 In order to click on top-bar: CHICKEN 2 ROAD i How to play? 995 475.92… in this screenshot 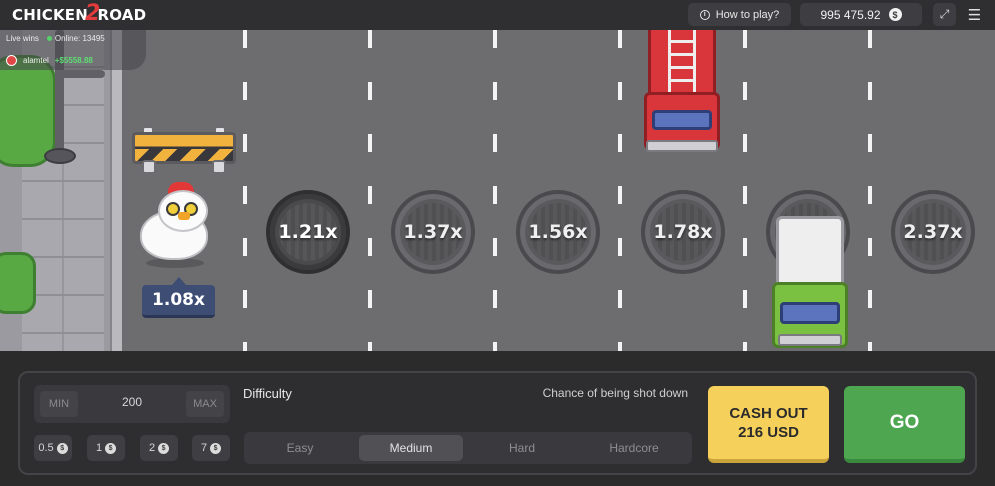, I will do `click(497, 15)`.